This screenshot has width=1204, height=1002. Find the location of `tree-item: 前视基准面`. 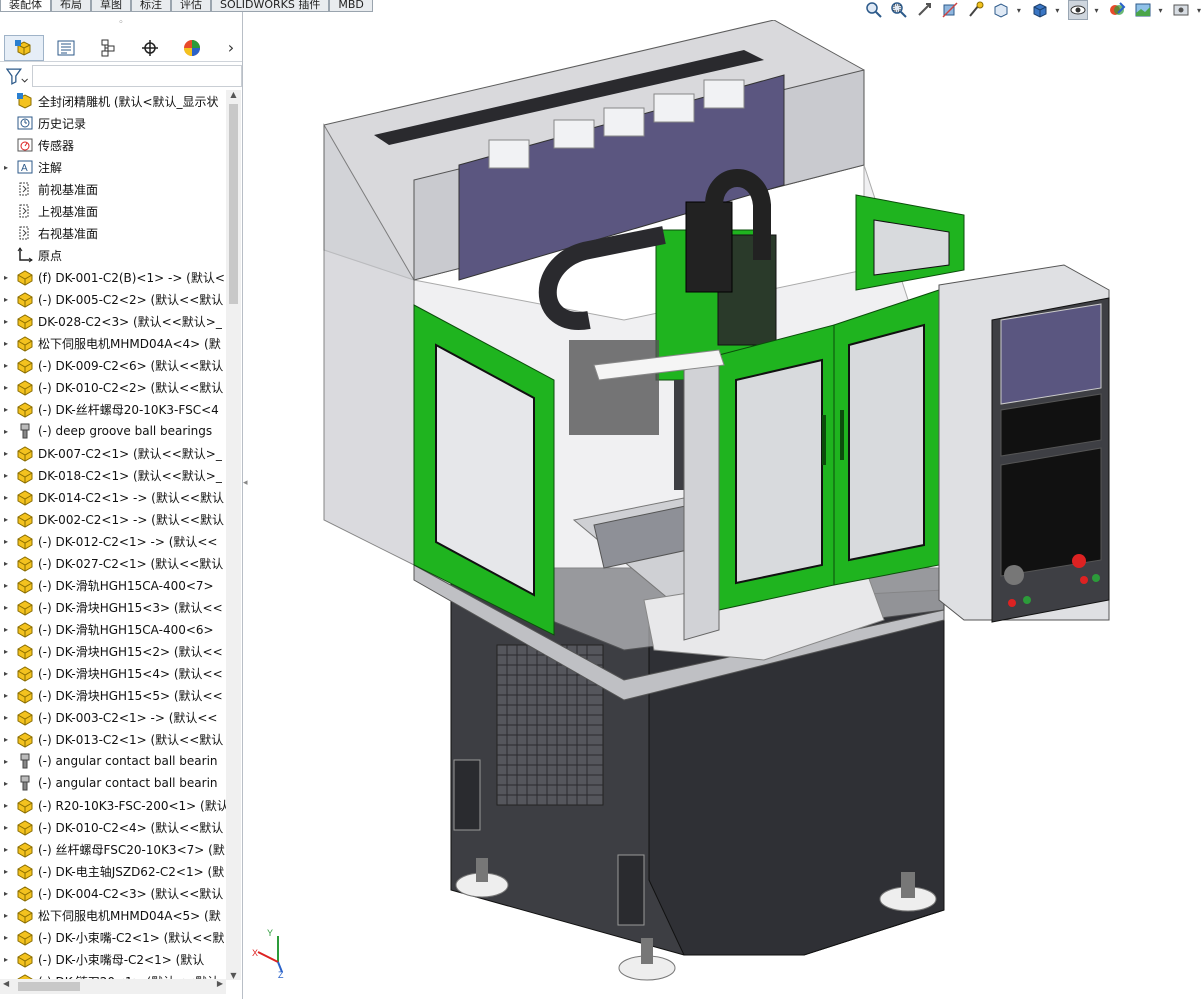

tree-item: 前视基准面 is located at coordinates (113, 189).